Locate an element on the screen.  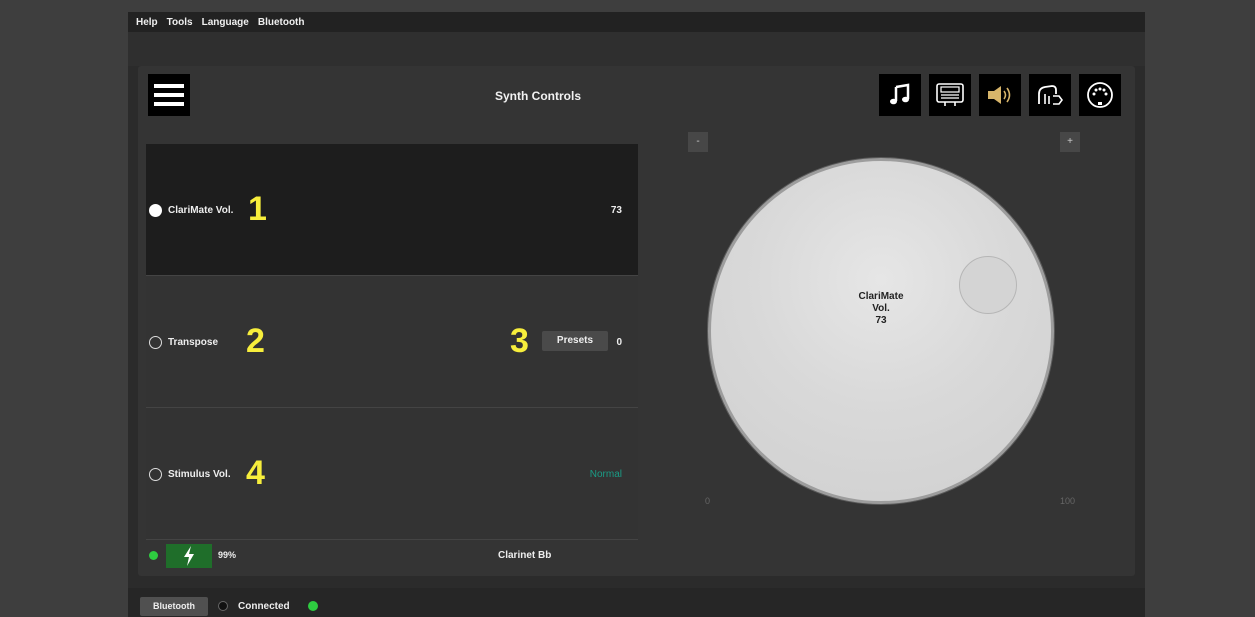
keyboard-button is located at coordinates (950, 95).